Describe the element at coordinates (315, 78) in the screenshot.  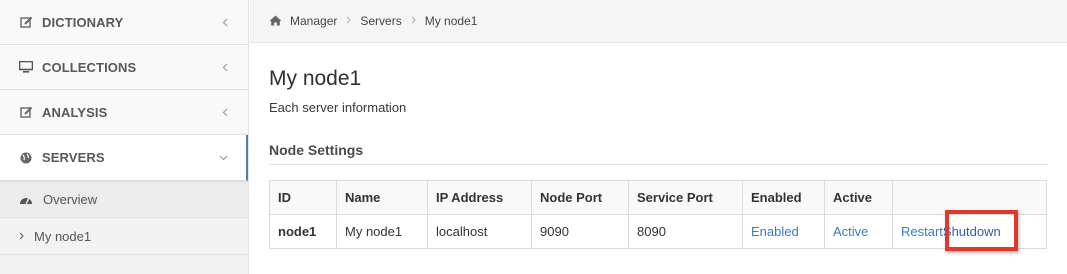
I see `page-title: My node1` at that location.